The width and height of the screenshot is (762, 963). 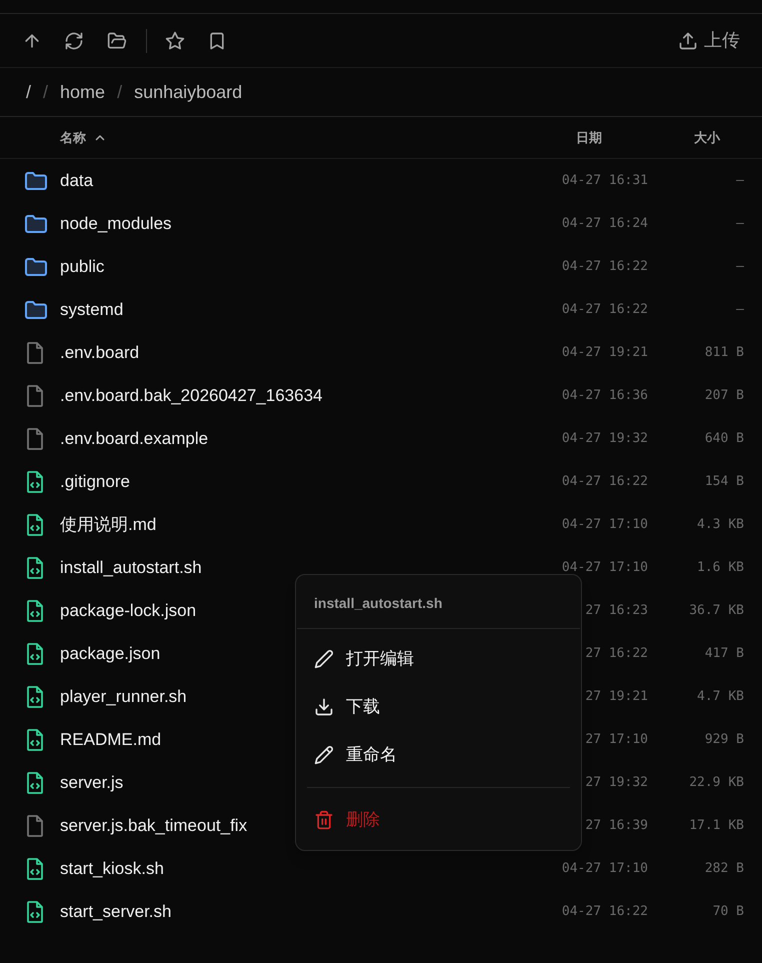 What do you see at coordinates (116, 911) in the screenshot?
I see `file-name: start_server.sh` at bounding box center [116, 911].